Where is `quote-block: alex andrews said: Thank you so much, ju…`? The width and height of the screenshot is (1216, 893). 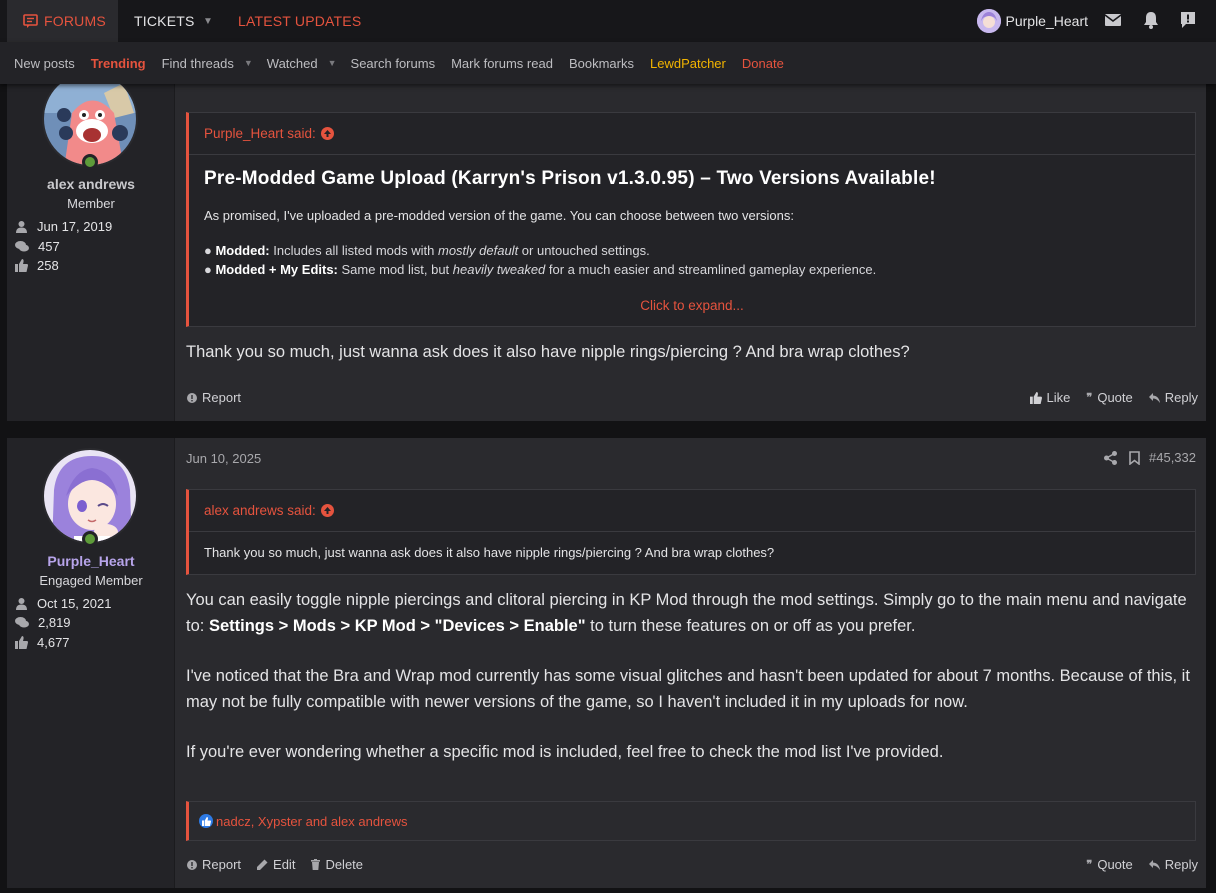 quote-block: alex andrews said: Thank you so much, ju… is located at coordinates (691, 532).